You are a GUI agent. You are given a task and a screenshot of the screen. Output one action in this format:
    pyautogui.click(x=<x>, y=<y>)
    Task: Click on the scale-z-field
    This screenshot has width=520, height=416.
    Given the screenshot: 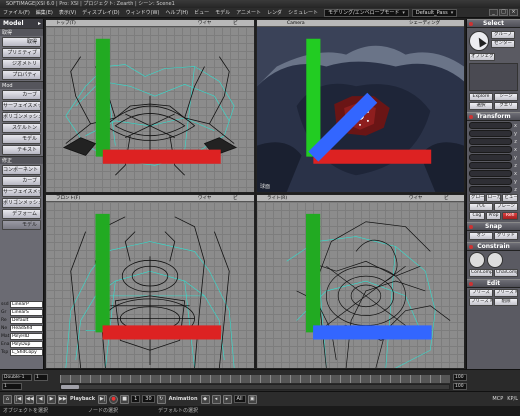 What is the action you would take?
    pyautogui.click(x=490, y=141)
    